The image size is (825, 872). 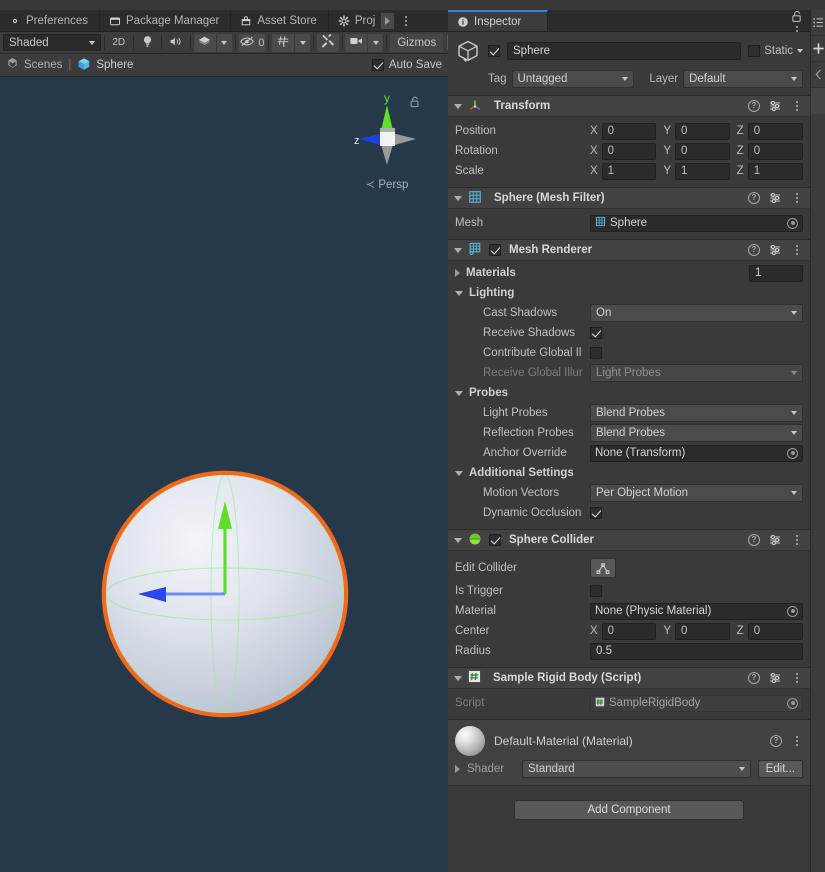 I want to click on scene-projection-mode: ≺ Persp, so click(x=387, y=184).